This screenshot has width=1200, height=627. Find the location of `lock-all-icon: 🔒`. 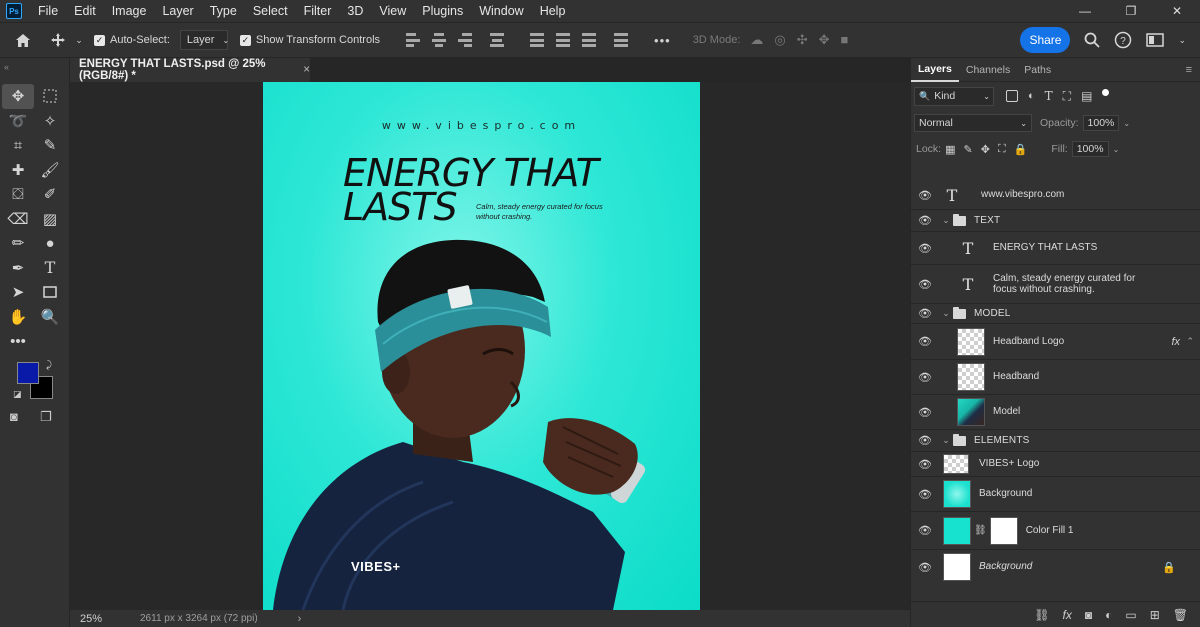

lock-all-icon: 🔒 is located at coordinates (1021, 149).